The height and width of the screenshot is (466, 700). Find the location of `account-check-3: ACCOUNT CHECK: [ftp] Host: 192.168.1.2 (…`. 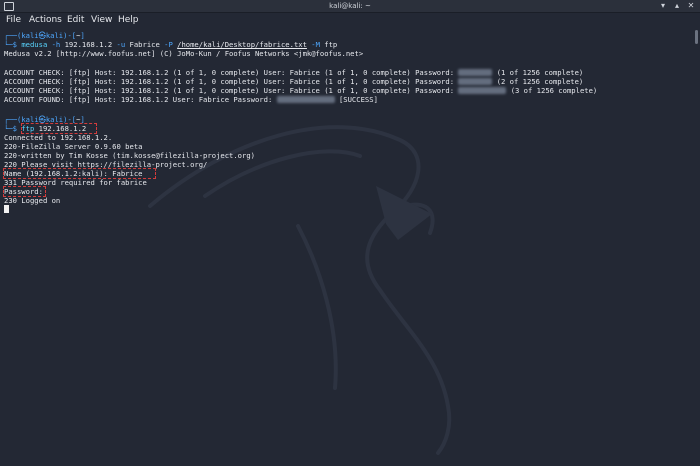

account-check-3: ACCOUNT CHECK: [ftp] Host: 192.168.1.2 (… is located at coordinates (301, 90).